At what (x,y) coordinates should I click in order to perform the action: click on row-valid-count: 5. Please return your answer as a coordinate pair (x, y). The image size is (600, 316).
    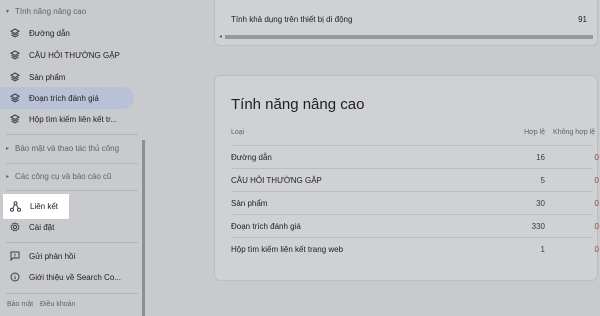
    Looking at the image, I should click on (542, 180).